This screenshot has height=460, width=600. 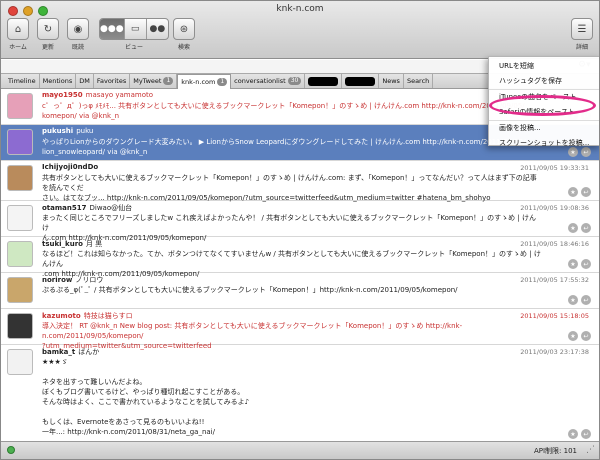 What do you see at coordinates (555, 451) in the screenshot?
I see `api-limit-label: API制限: 101` at bounding box center [555, 451].